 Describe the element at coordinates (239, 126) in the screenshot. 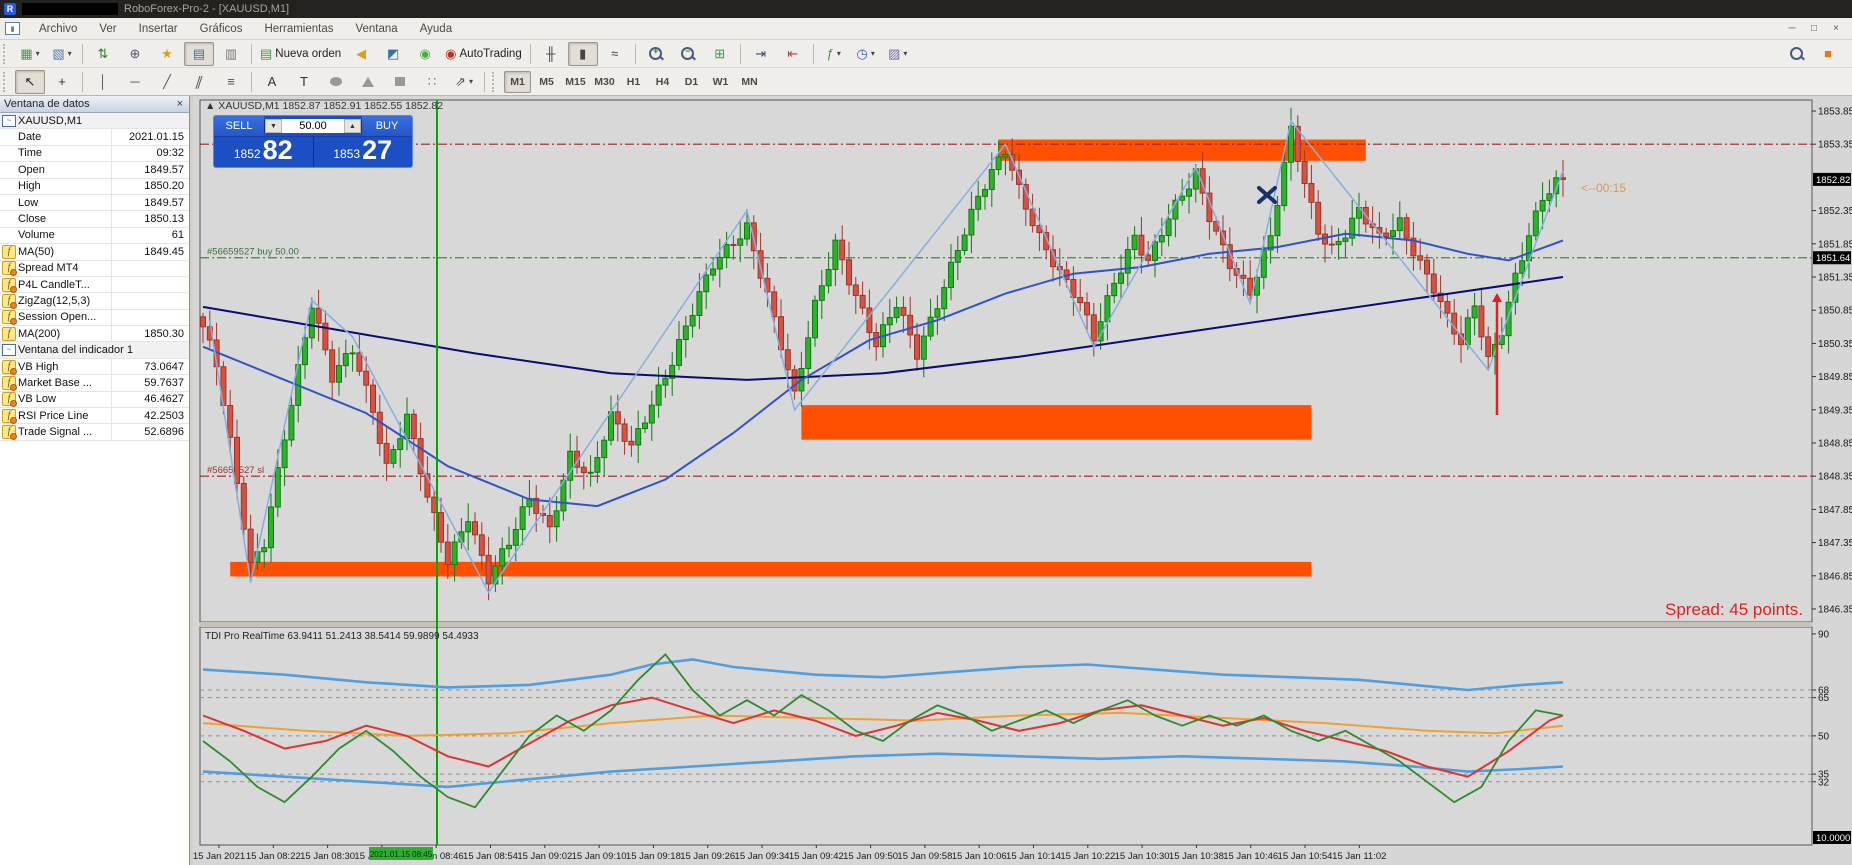

I see `sell-button: SELL` at that location.